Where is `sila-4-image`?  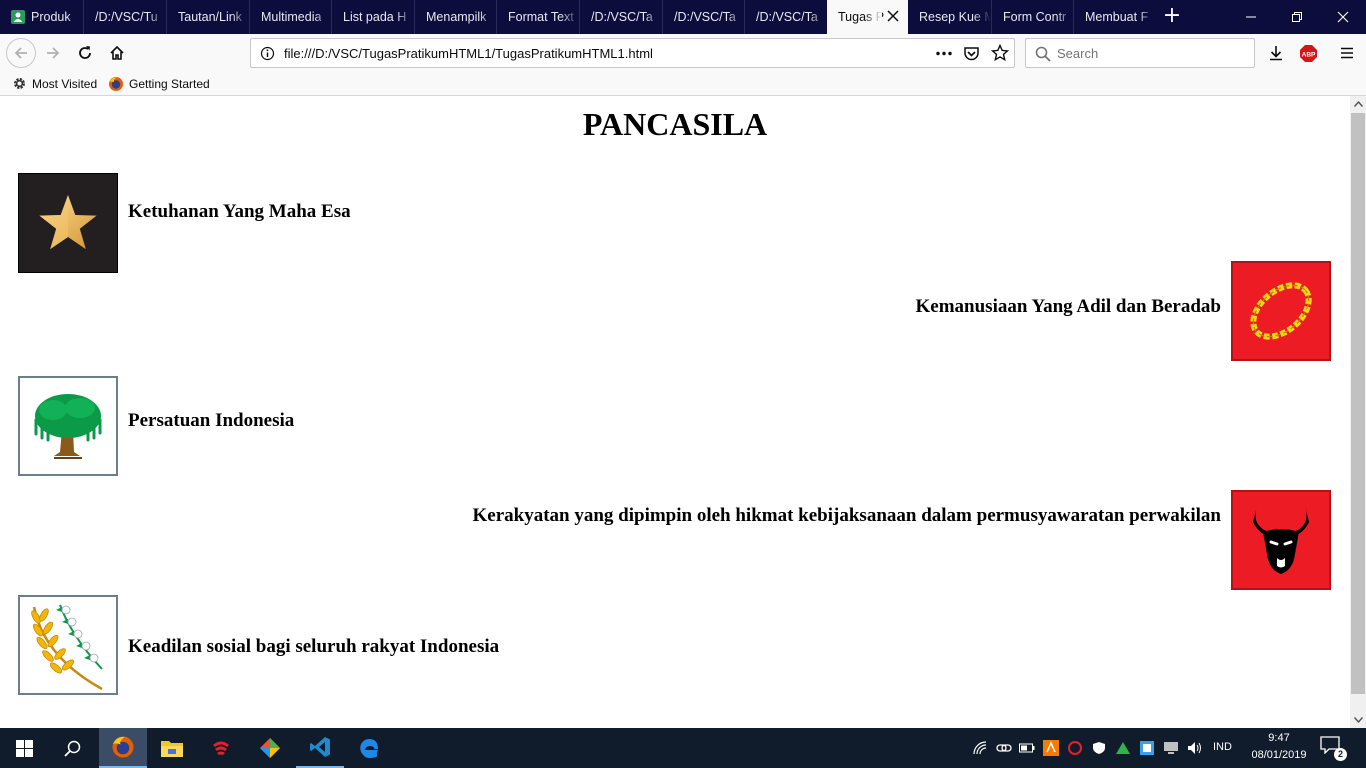 sila-4-image is located at coordinates (1281, 540).